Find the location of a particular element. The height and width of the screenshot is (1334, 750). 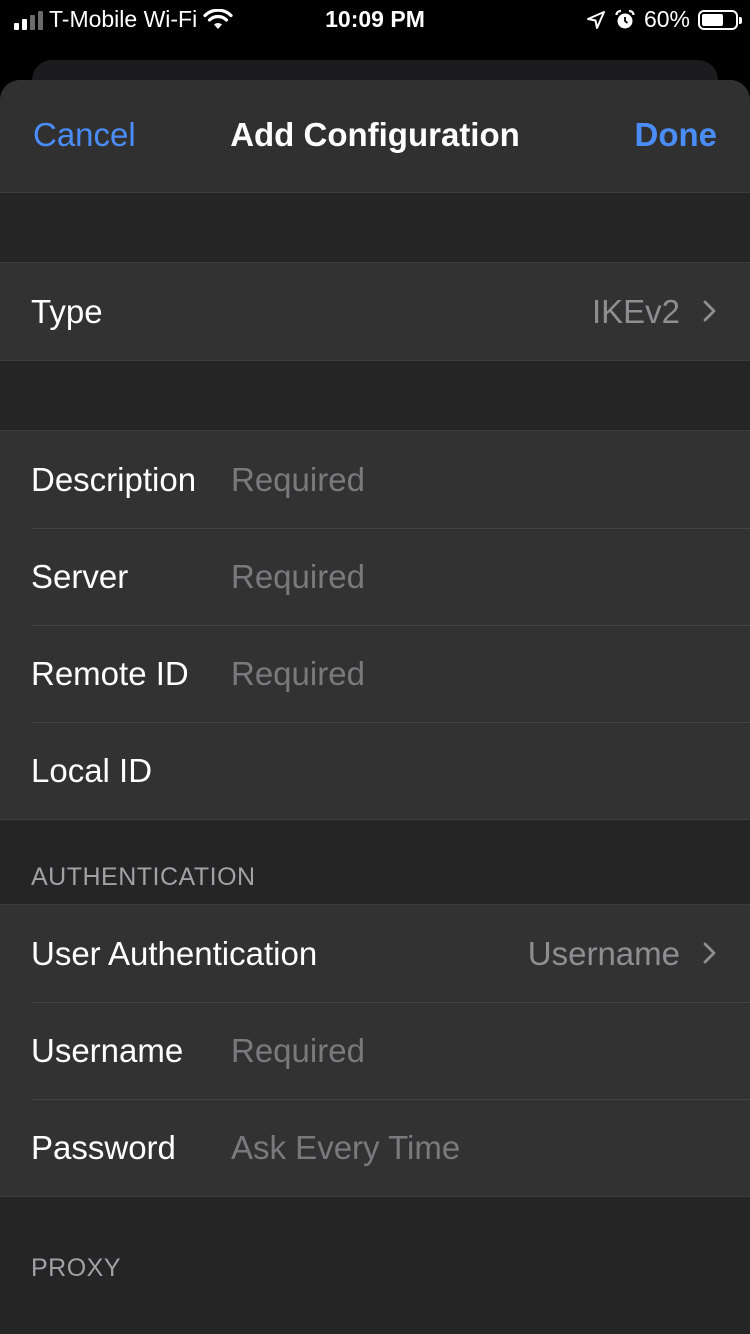

username-label: Username is located at coordinates (107, 1050).